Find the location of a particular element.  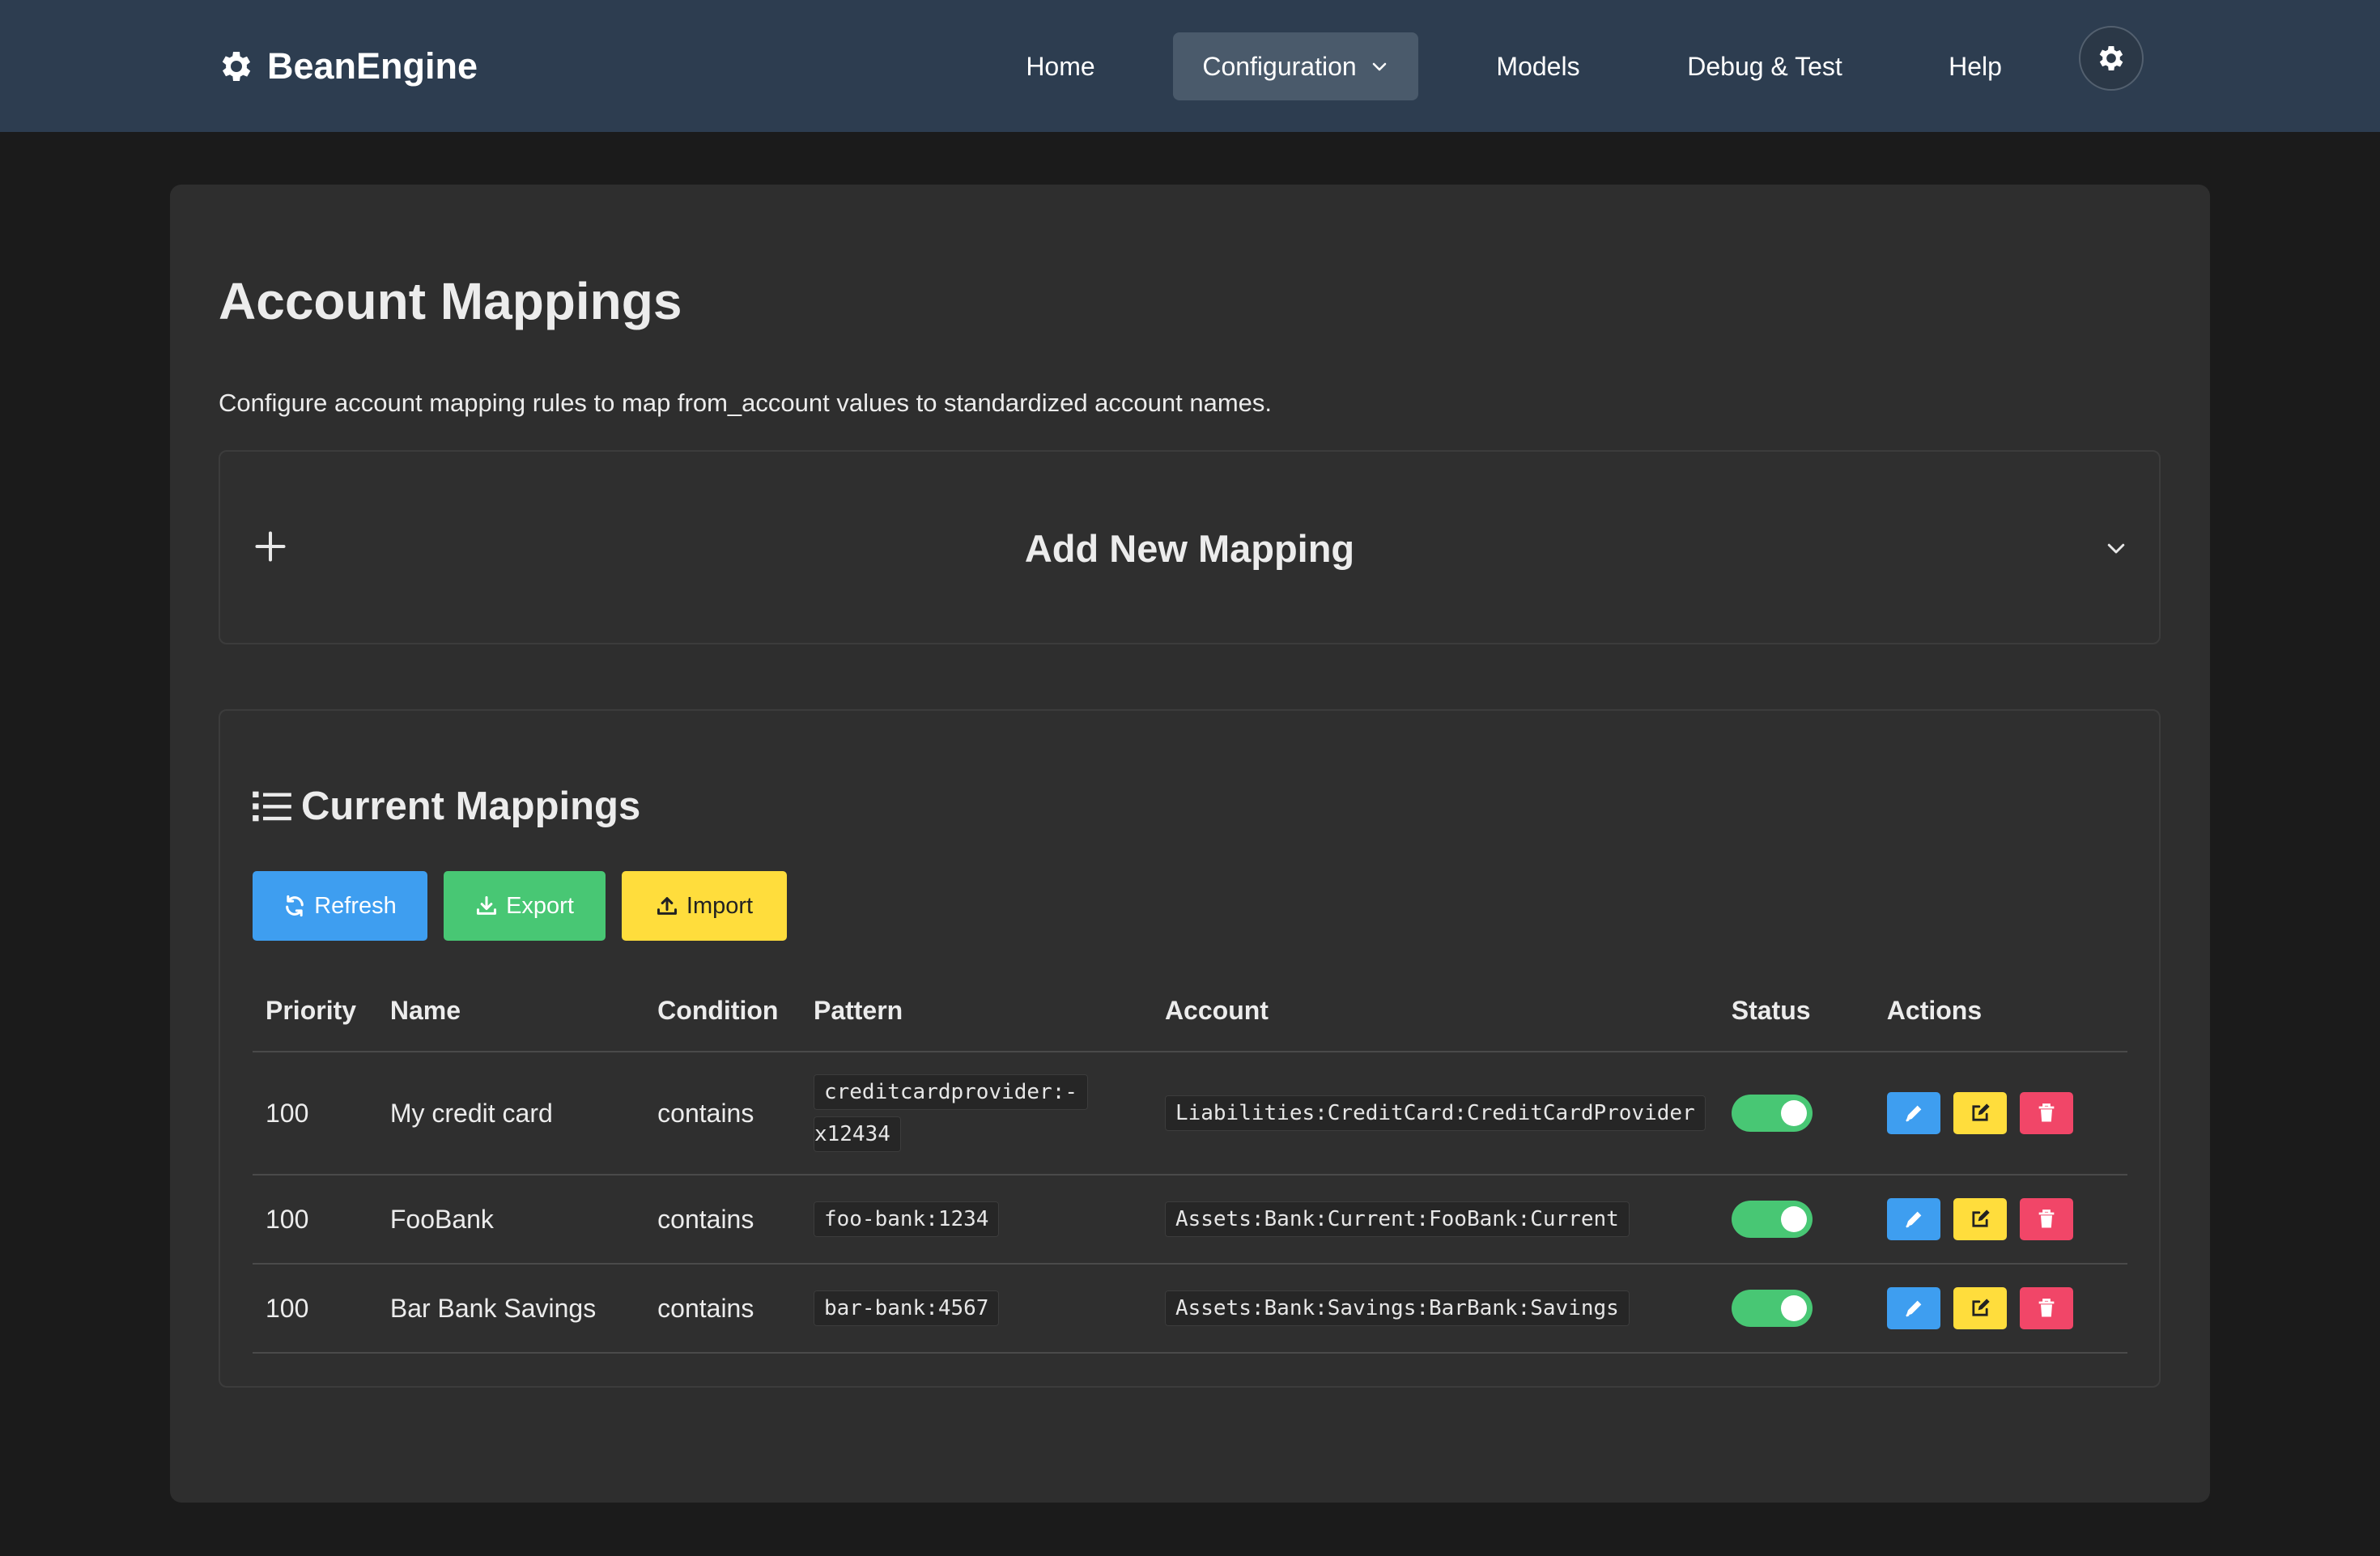

nav-configuration: Configuration is located at coordinates (1296, 66).